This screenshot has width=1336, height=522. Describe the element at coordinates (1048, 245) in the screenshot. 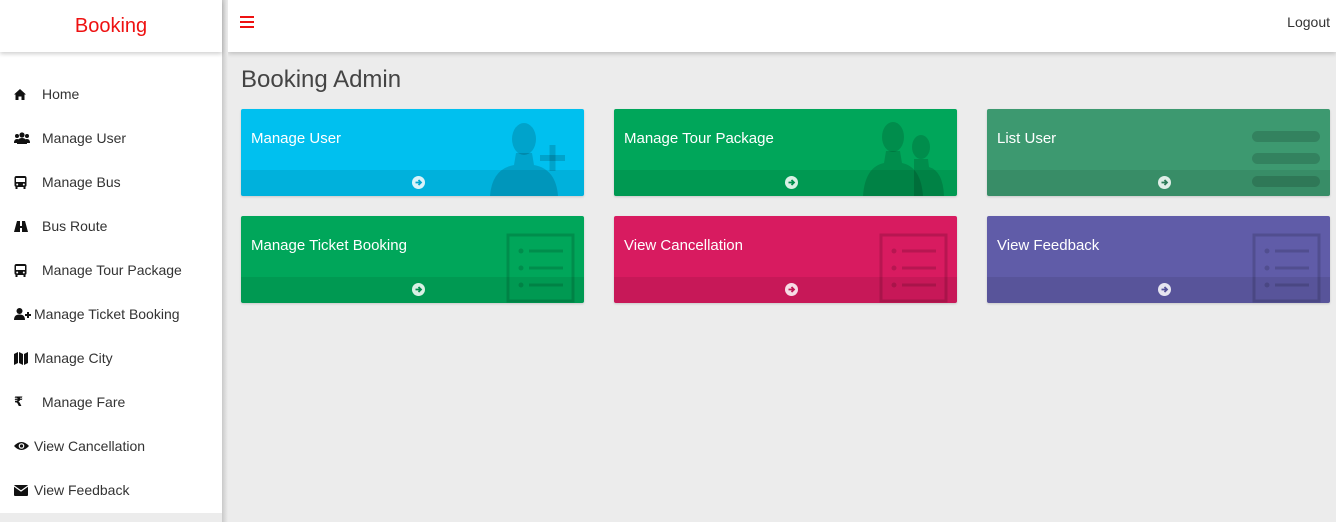

I see `tile-title: View Feedback` at that location.